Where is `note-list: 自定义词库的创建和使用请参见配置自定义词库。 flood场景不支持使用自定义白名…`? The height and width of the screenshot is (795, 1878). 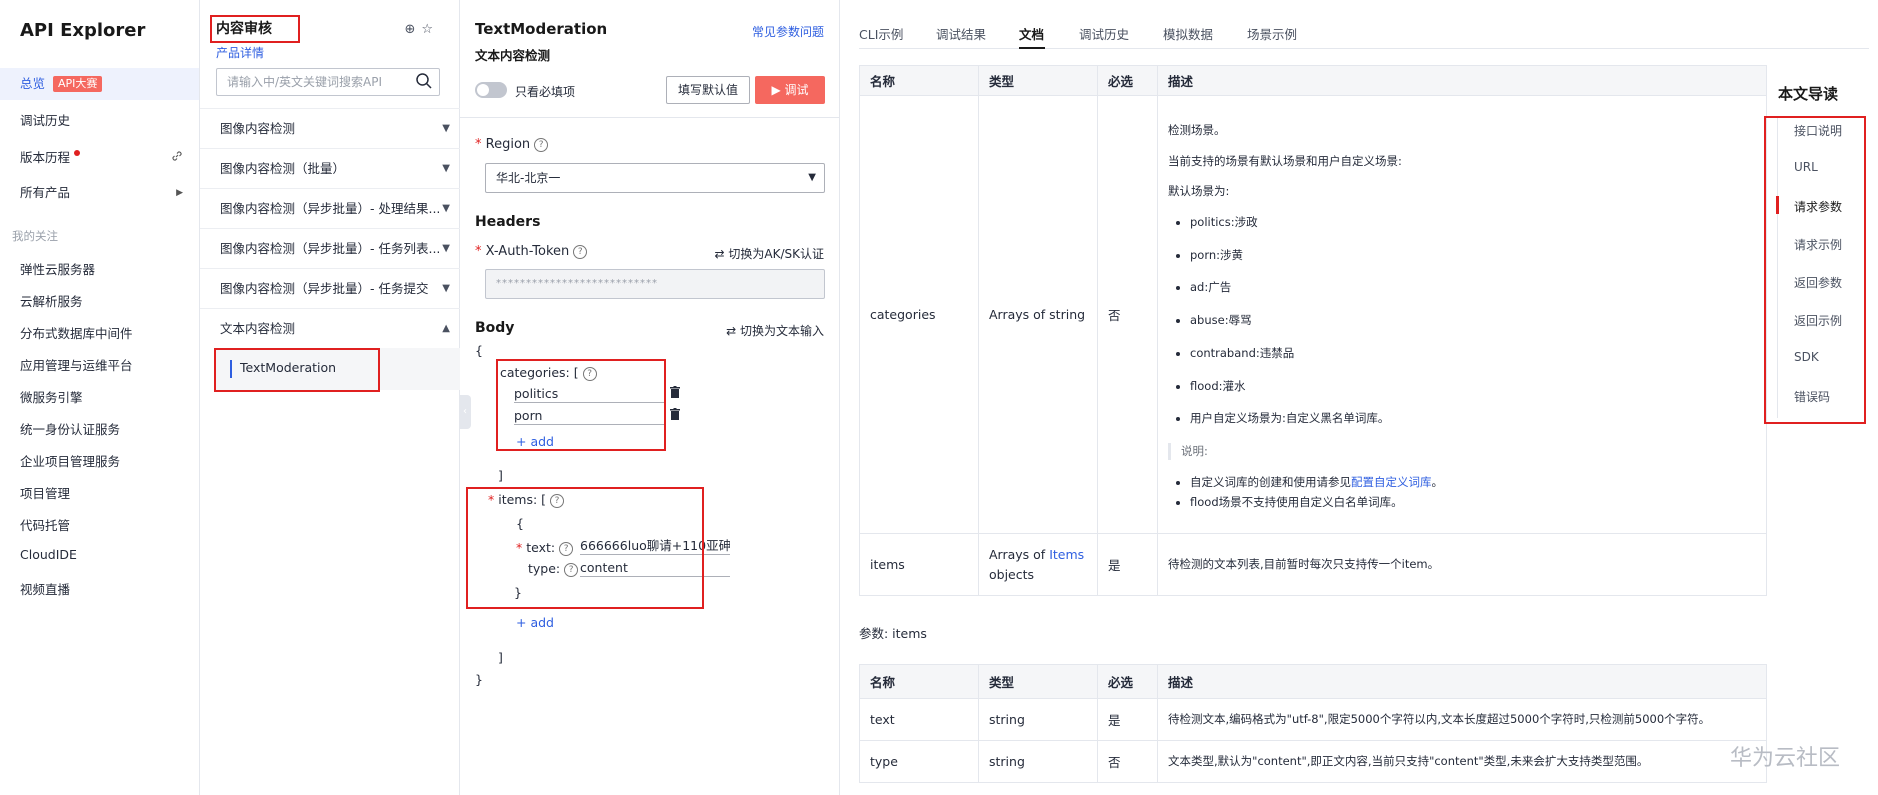
note-list: 自定义词库的创建和使用请参见配置自定义词库。 flood场景不支持使用自定义白名… is located at coordinates (1473, 492).